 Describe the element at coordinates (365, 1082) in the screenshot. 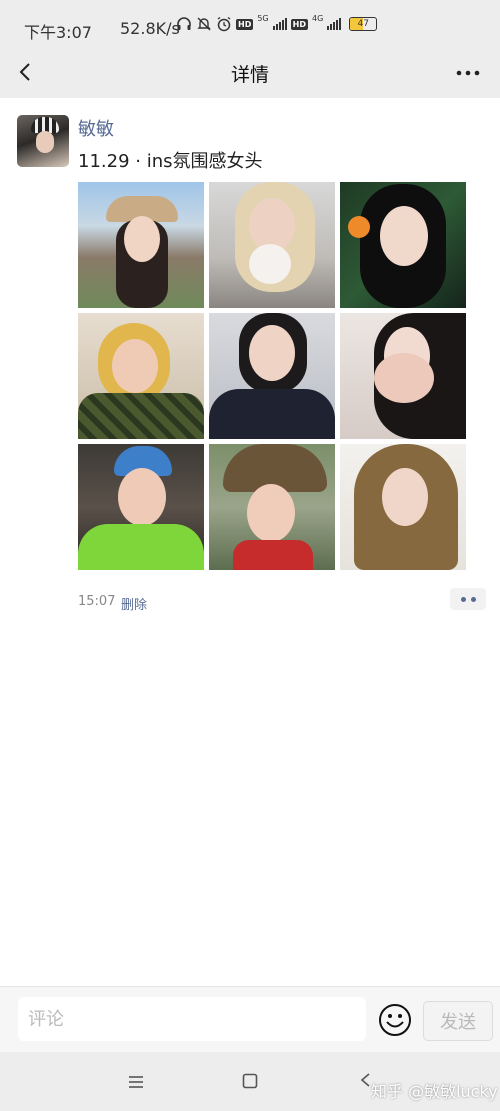

I see `back-triangle-icon` at that location.